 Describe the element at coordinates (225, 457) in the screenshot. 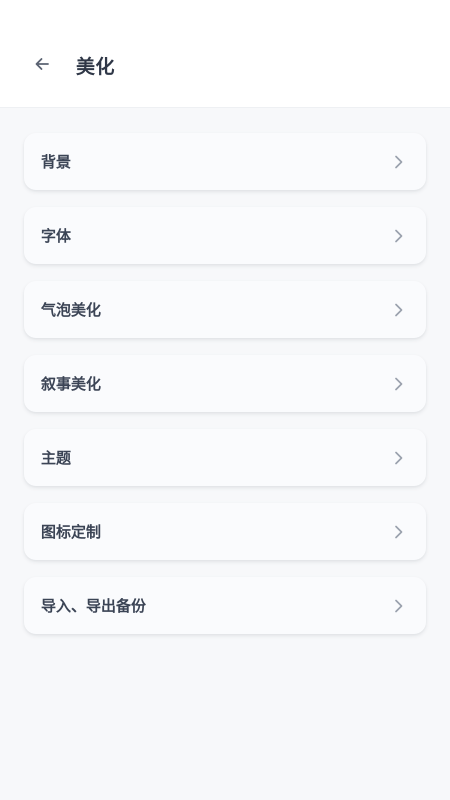

I see `menu-item-theme: 主题` at that location.